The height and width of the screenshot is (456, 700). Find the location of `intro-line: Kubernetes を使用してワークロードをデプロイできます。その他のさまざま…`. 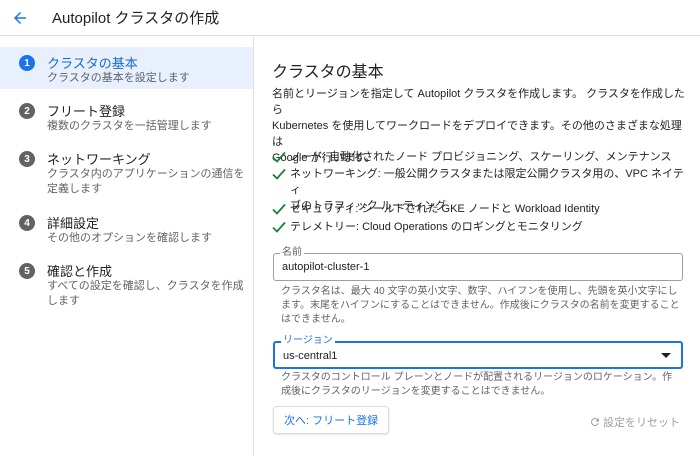

intro-line: Kubernetes を使用してワークロードをデプロイできます。その他のさまざま… is located at coordinates (477, 134).